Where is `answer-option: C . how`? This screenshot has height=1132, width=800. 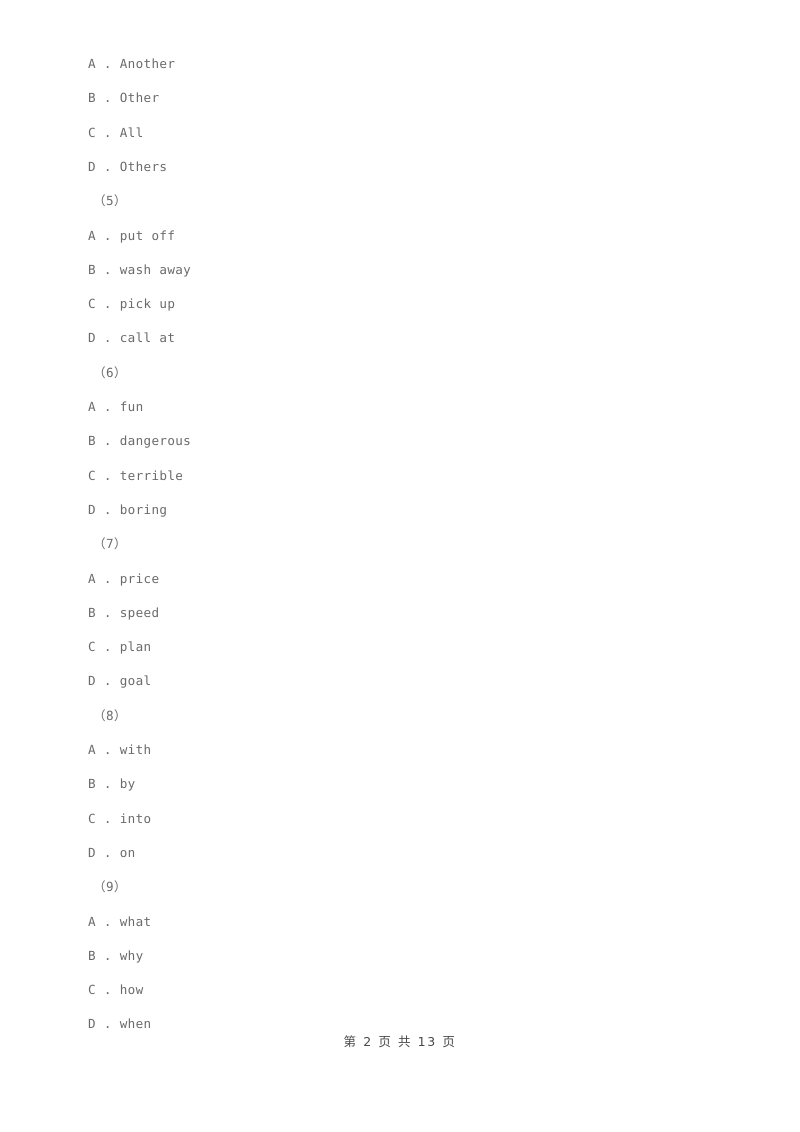
answer-option: C . how is located at coordinates (116, 990).